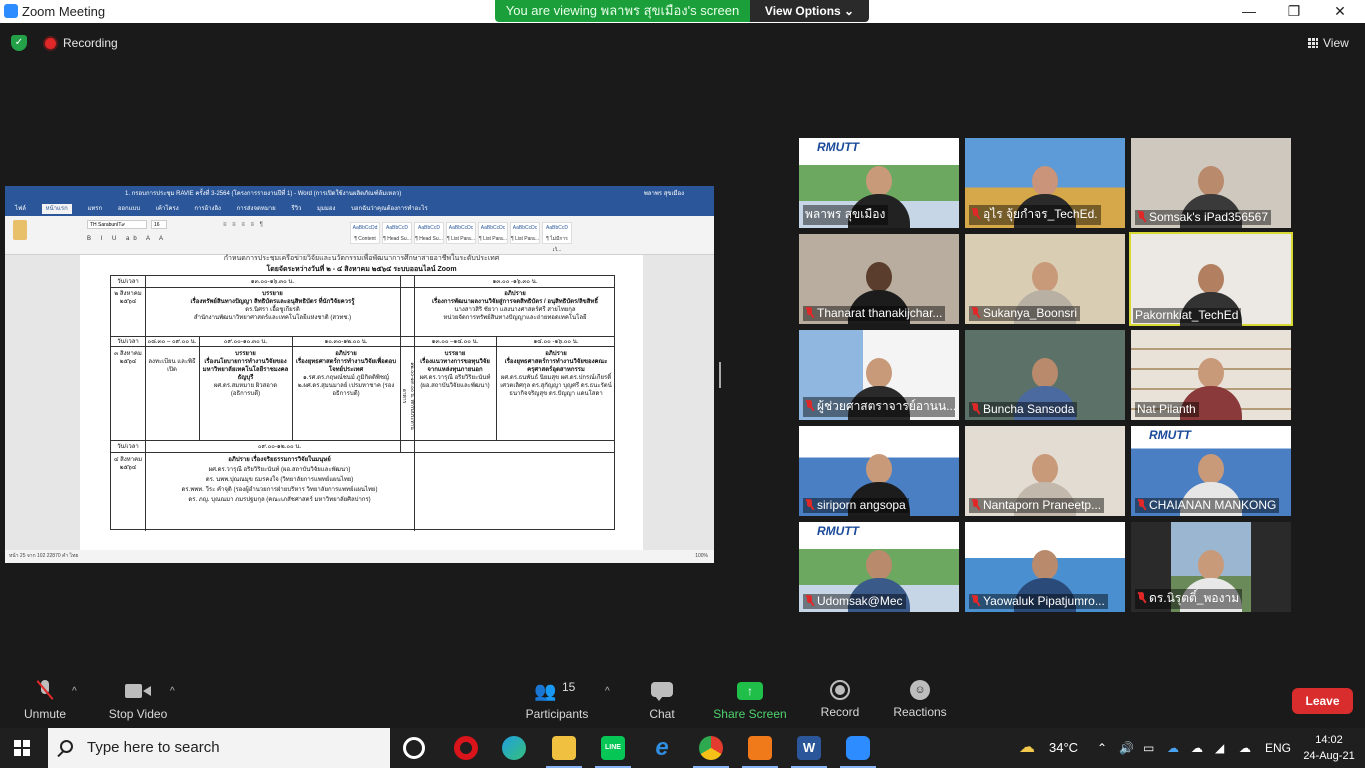 This screenshot has width=1365, height=768. Describe the element at coordinates (1294, 11) in the screenshot. I see `restore-button: ❐` at that location.